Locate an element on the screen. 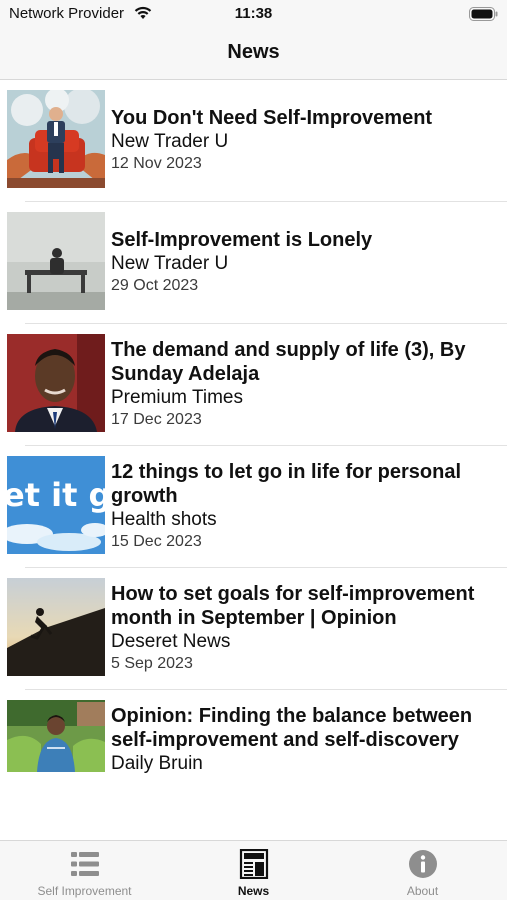 The image size is (507, 900). tab-news: News is located at coordinates (253, 870).